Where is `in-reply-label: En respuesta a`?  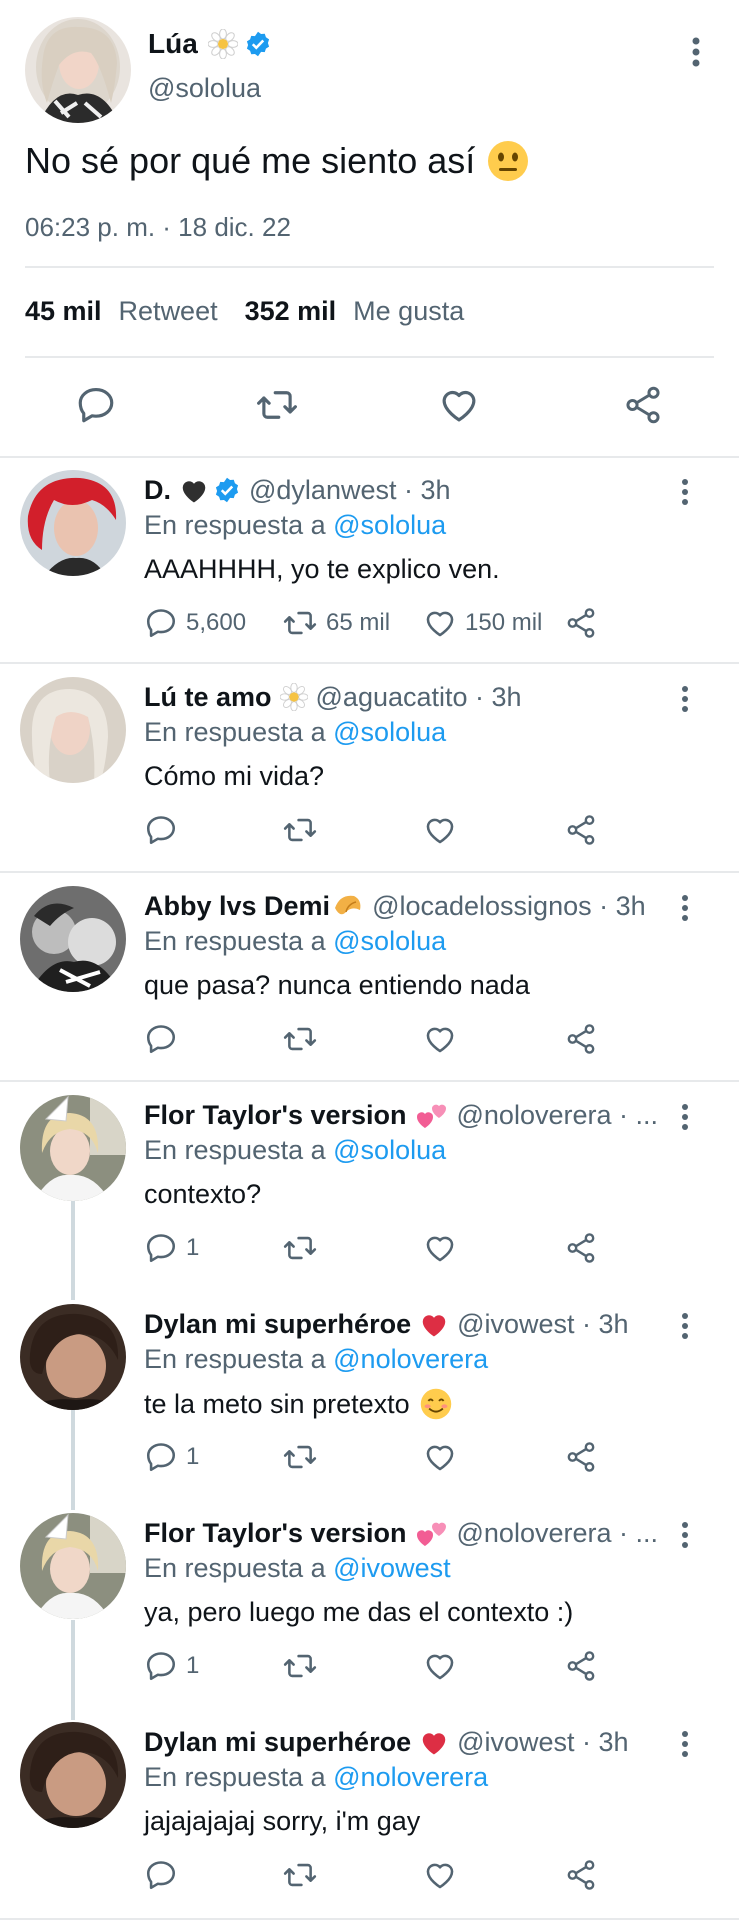 in-reply-label: En respuesta a is located at coordinates (235, 1359).